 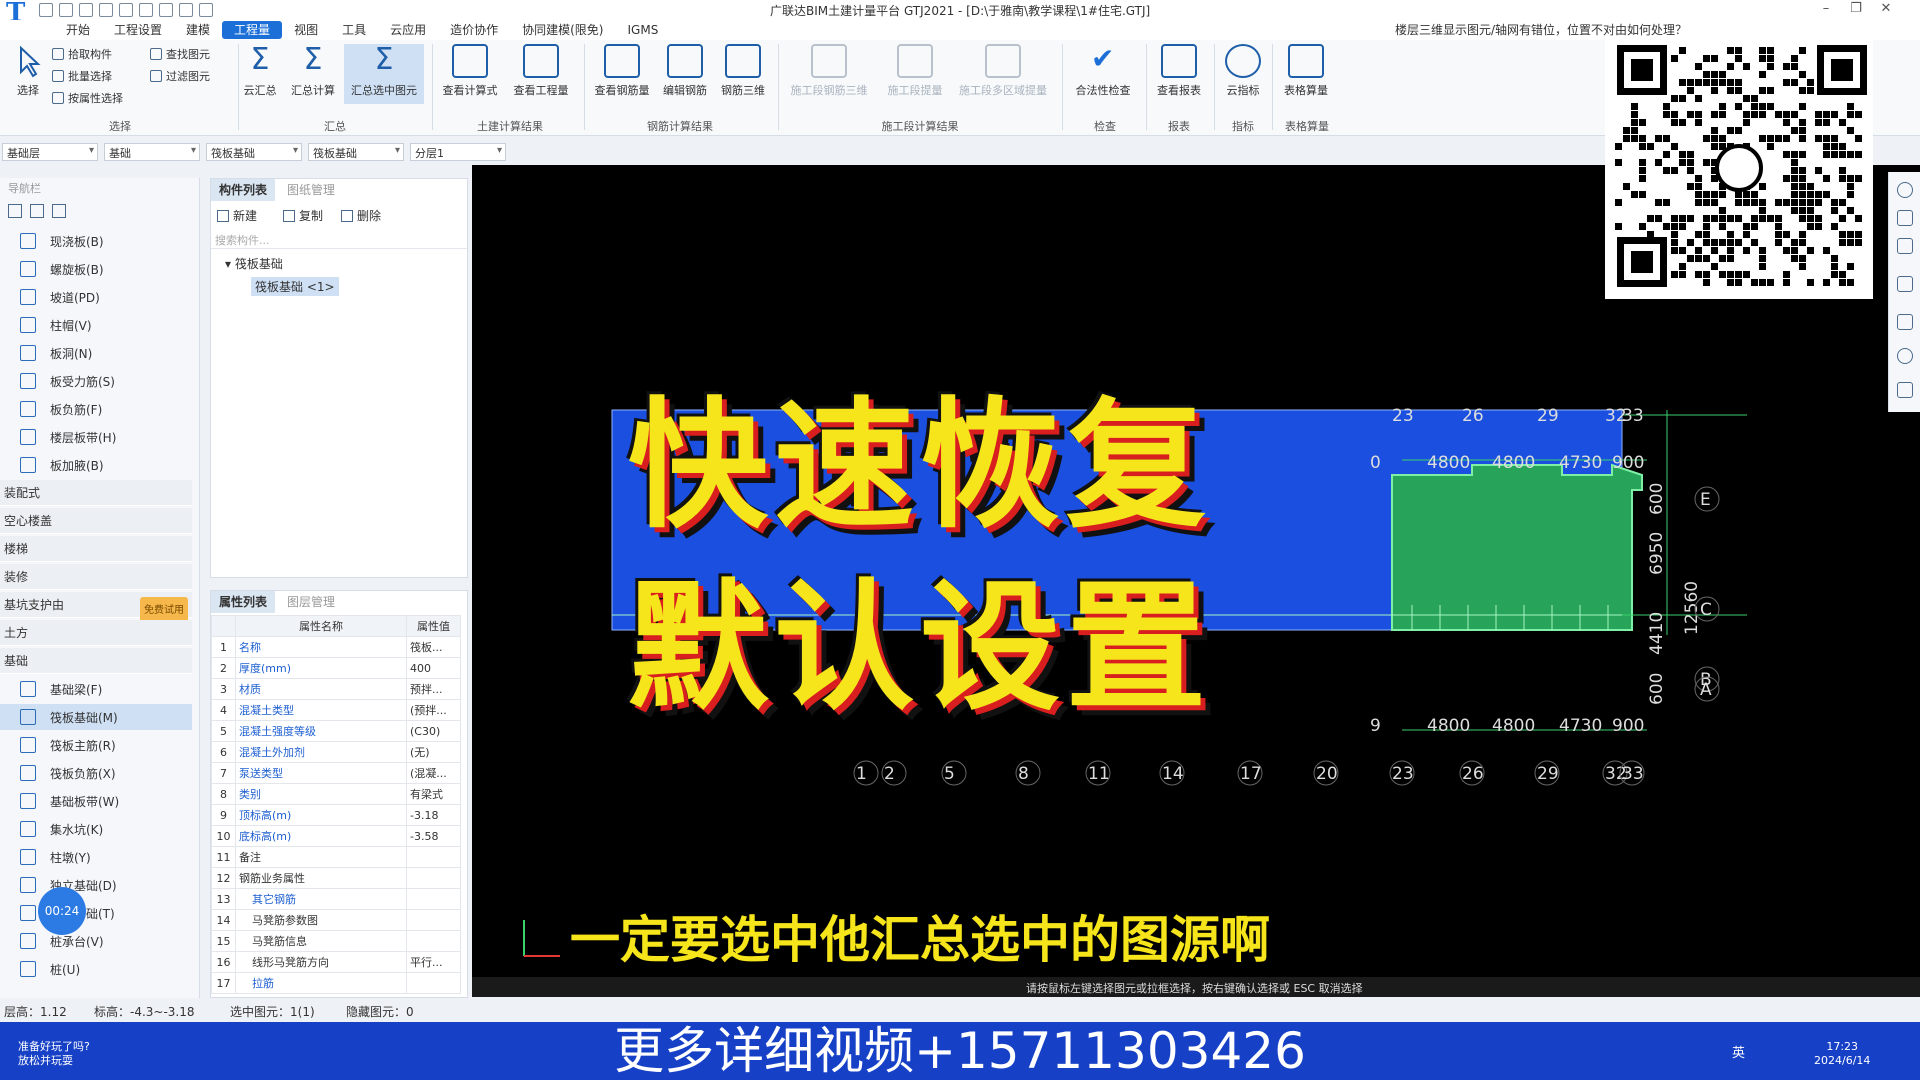 What do you see at coordinates (87, 98) in the screenshot?
I see `attr-select-button: 按属性选择` at bounding box center [87, 98].